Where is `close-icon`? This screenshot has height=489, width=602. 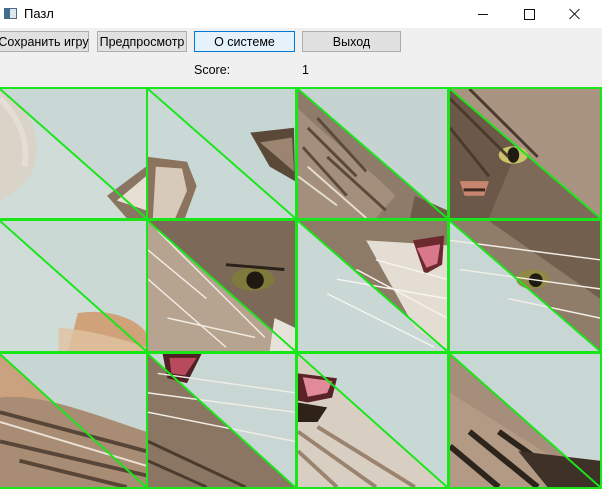
close-icon is located at coordinates (575, 14).